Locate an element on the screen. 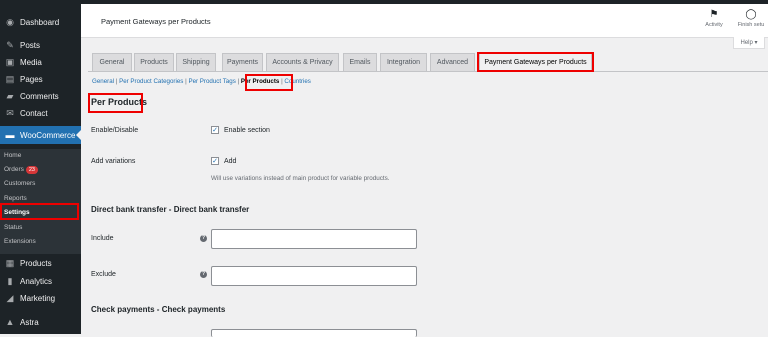 This screenshot has width=768, height=337. tab-payments: Payments is located at coordinates (242, 62).